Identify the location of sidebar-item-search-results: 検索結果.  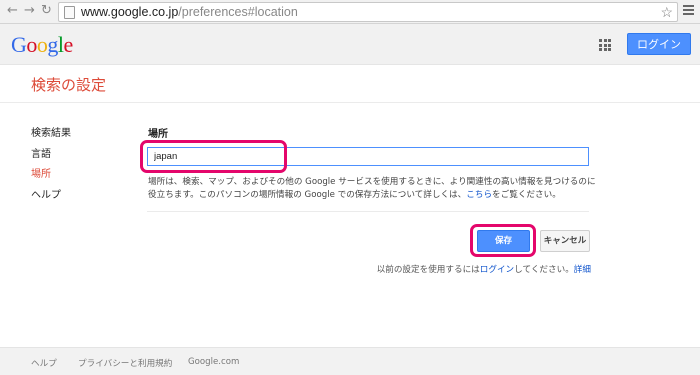
(51, 134).